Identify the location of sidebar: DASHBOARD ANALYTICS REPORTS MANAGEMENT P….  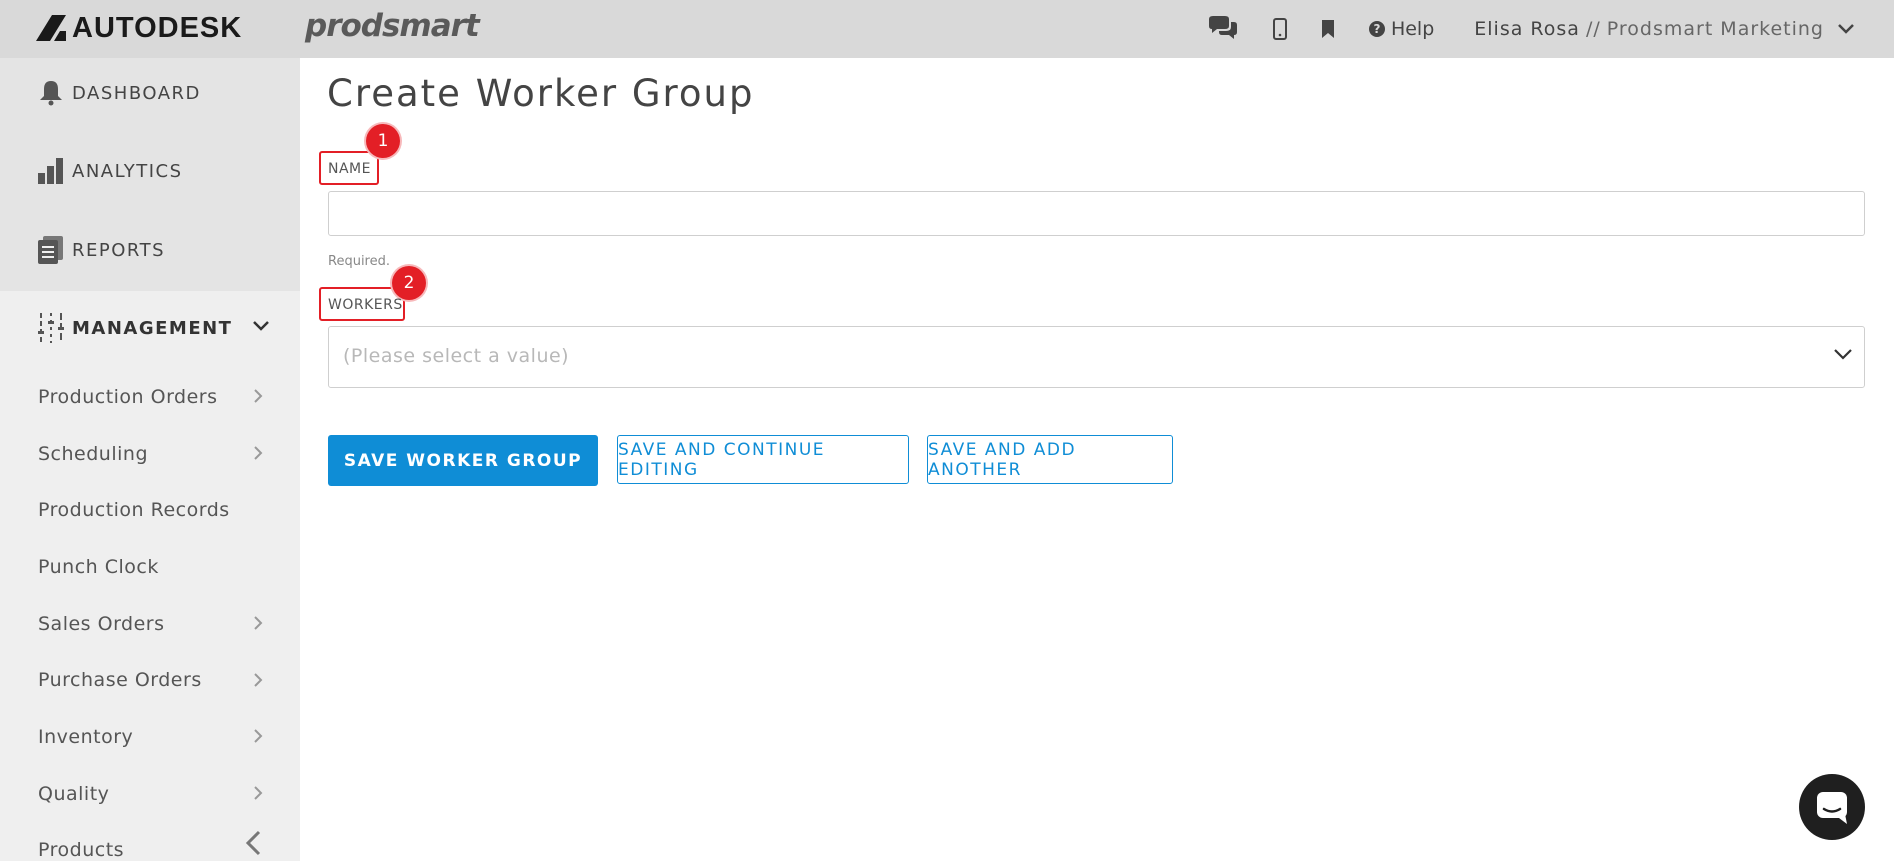
(150, 459).